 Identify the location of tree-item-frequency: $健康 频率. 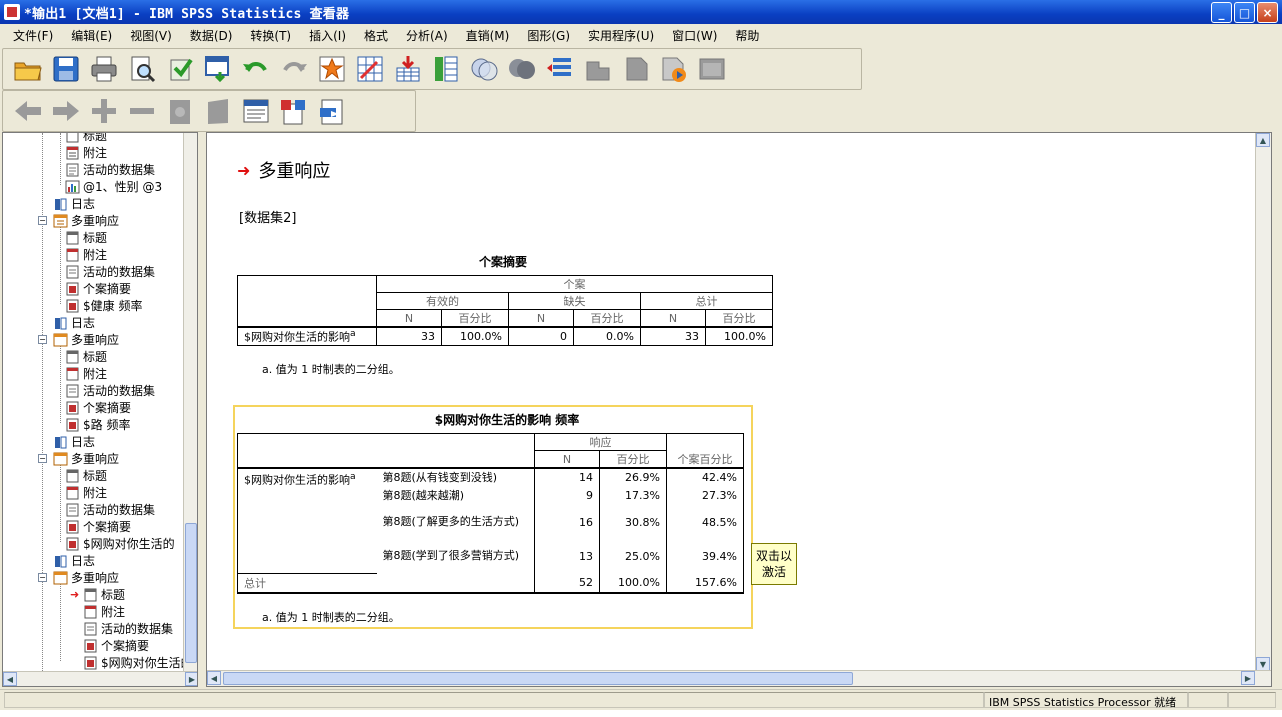
(103, 305).